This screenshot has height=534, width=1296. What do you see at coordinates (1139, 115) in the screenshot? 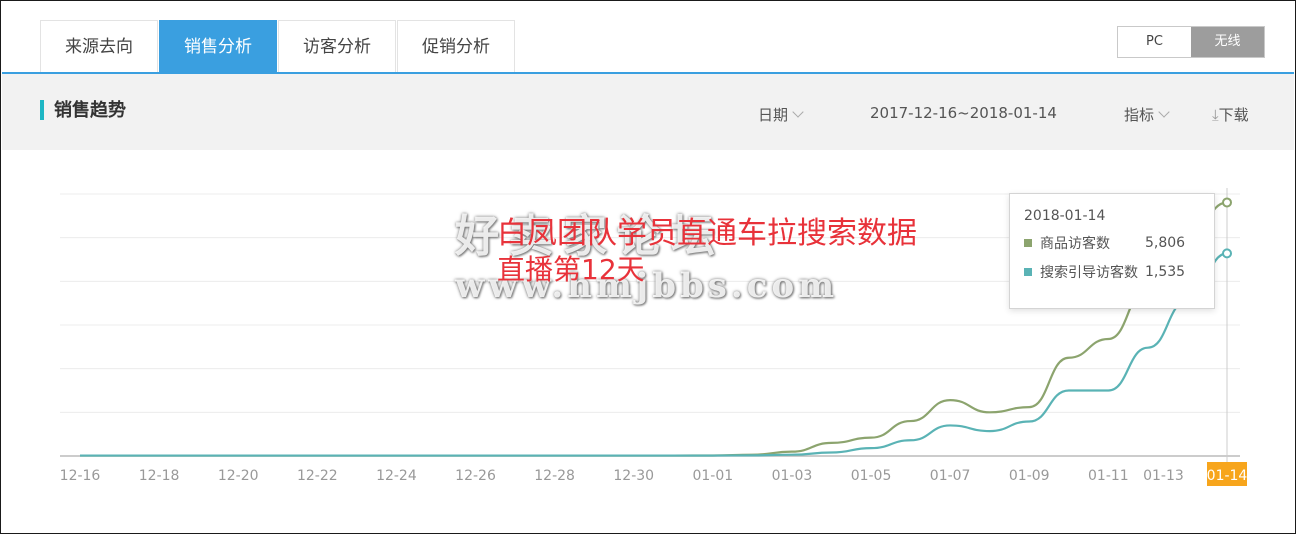
I see `metric-dropdown-label: 指标` at bounding box center [1139, 115].